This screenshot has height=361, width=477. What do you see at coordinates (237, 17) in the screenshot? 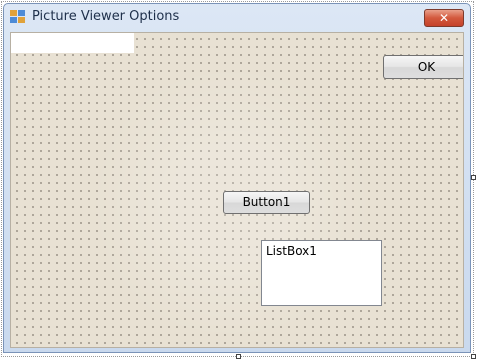
I see `title-bar: Picture Viewer Options ✕` at bounding box center [237, 17].